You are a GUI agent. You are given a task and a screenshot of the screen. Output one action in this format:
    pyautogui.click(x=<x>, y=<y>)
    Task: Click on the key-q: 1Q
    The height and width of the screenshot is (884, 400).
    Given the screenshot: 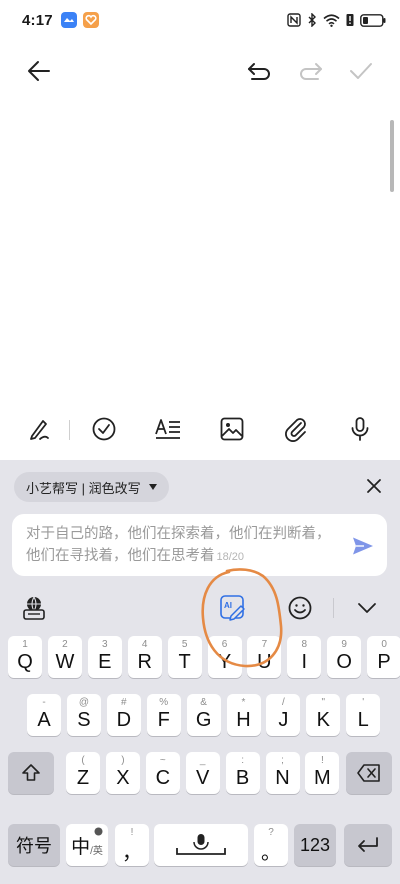 What is the action you would take?
    pyautogui.click(x=25, y=657)
    